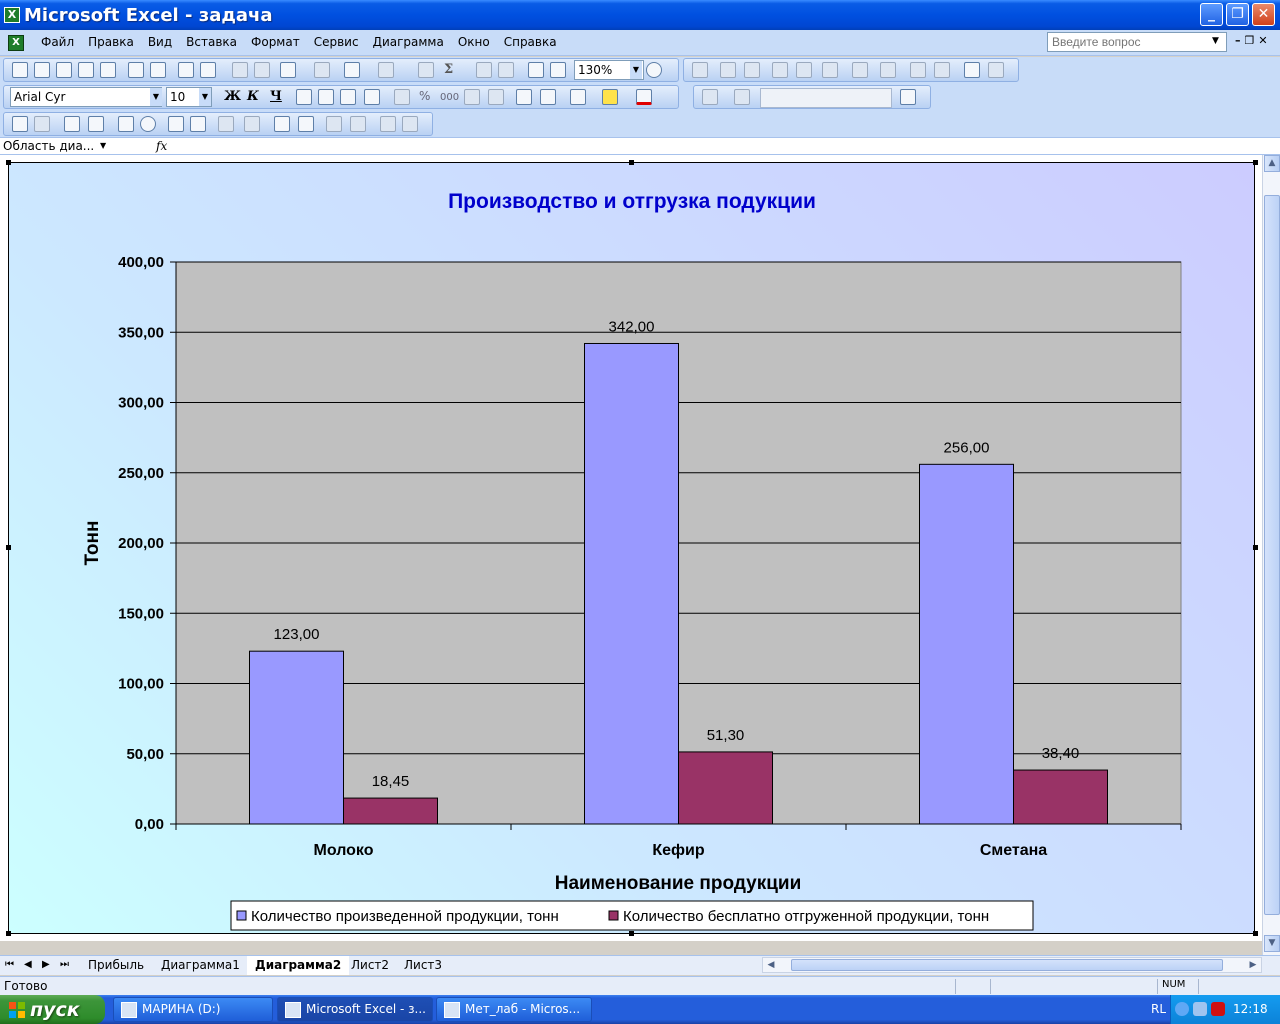 This screenshot has height=1024, width=1280. I want to click on data-label: 256,00, so click(967, 447).